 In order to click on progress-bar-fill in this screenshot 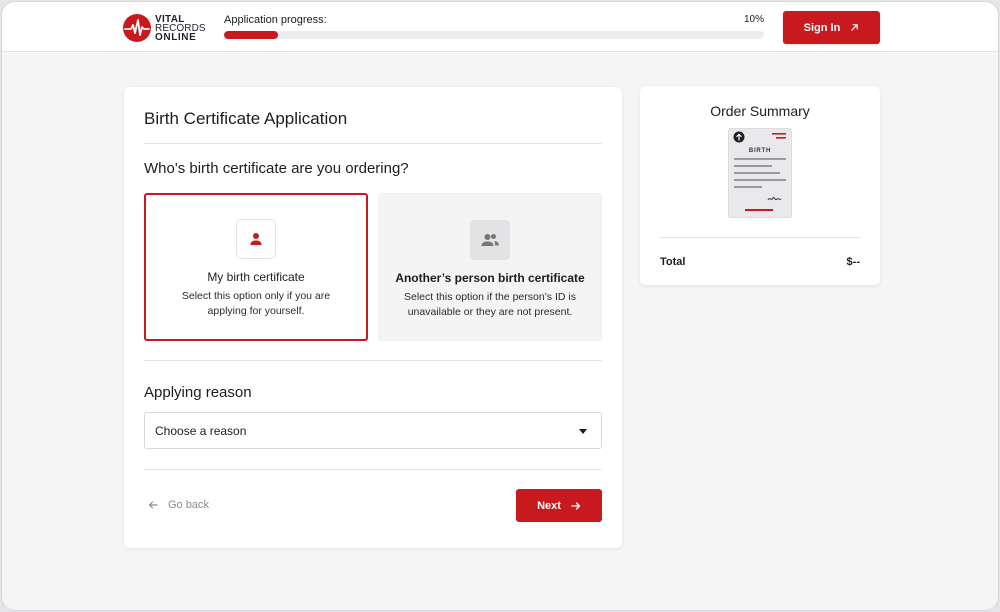, I will do `click(251, 35)`.